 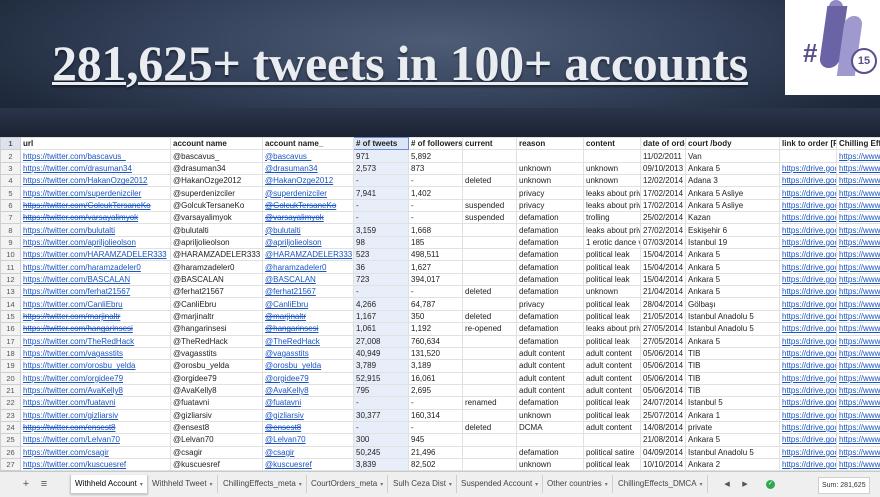 I want to click on cell-link: https://twitter.com/ferhat21567, so click(x=76, y=291).